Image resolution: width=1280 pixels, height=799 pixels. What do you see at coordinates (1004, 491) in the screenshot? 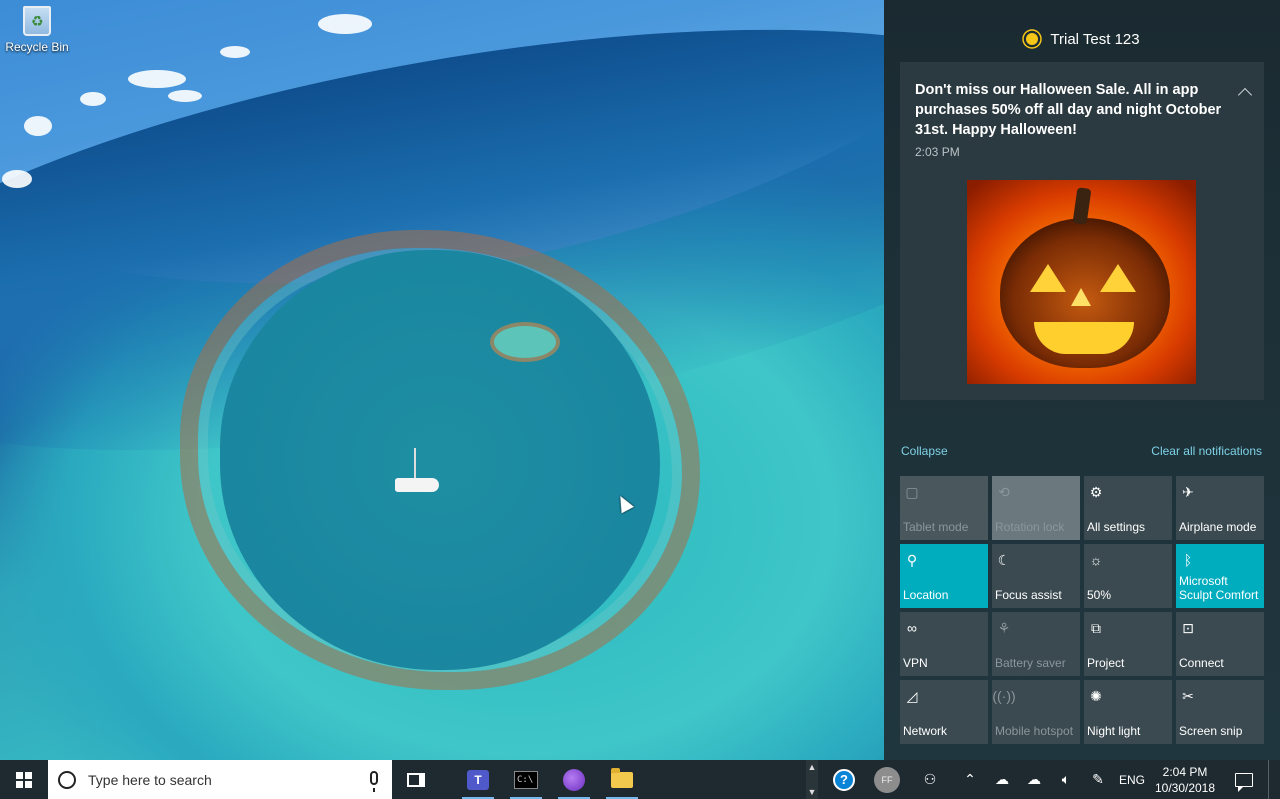
I see `rotation-lock-icon: ⟲` at bounding box center [1004, 491].